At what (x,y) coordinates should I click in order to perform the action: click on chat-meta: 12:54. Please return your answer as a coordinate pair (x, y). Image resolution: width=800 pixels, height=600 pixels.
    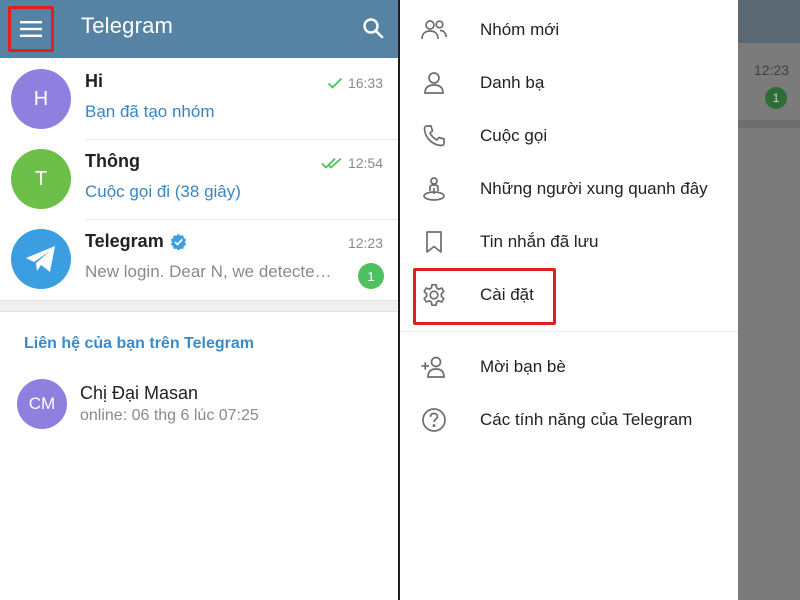
    Looking at the image, I should click on (352, 163).